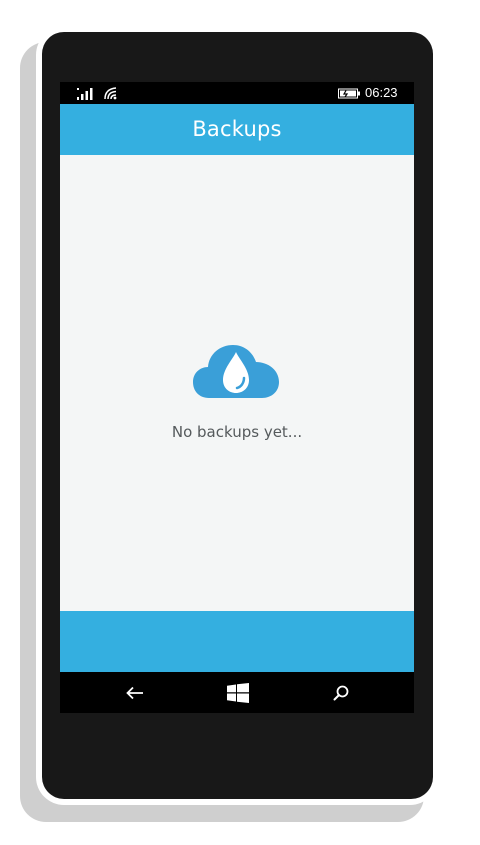  I want to click on back-arrow-icon, so click(134, 692).